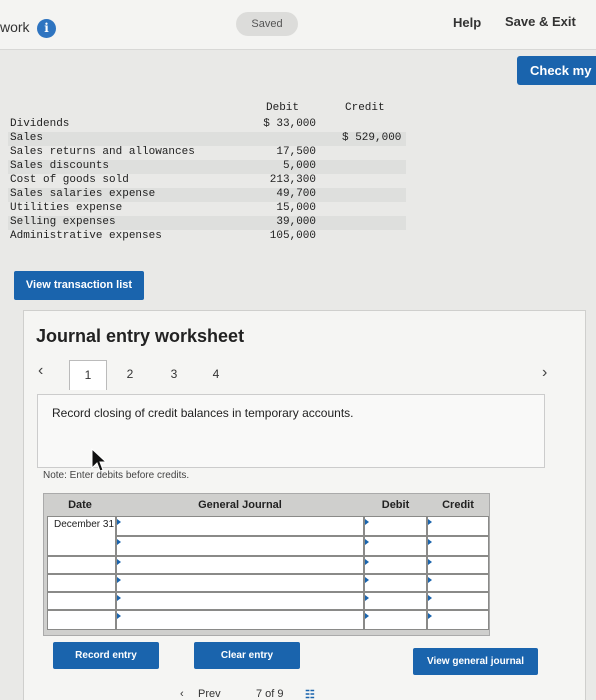 This screenshot has width=596, height=700. Describe the element at coordinates (46, 28) in the screenshot. I see `info-icon: i` at that location.